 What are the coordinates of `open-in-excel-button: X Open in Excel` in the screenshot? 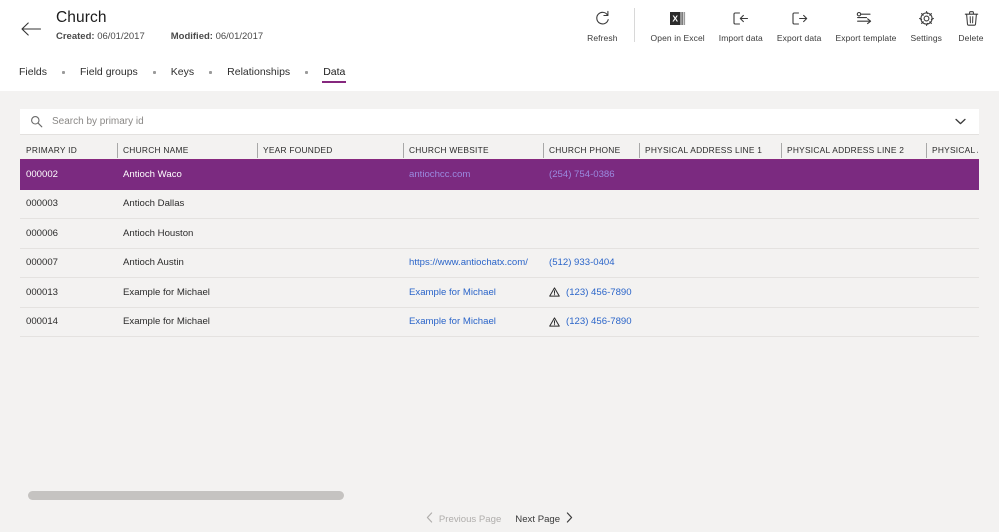 It's located at (678, 28).